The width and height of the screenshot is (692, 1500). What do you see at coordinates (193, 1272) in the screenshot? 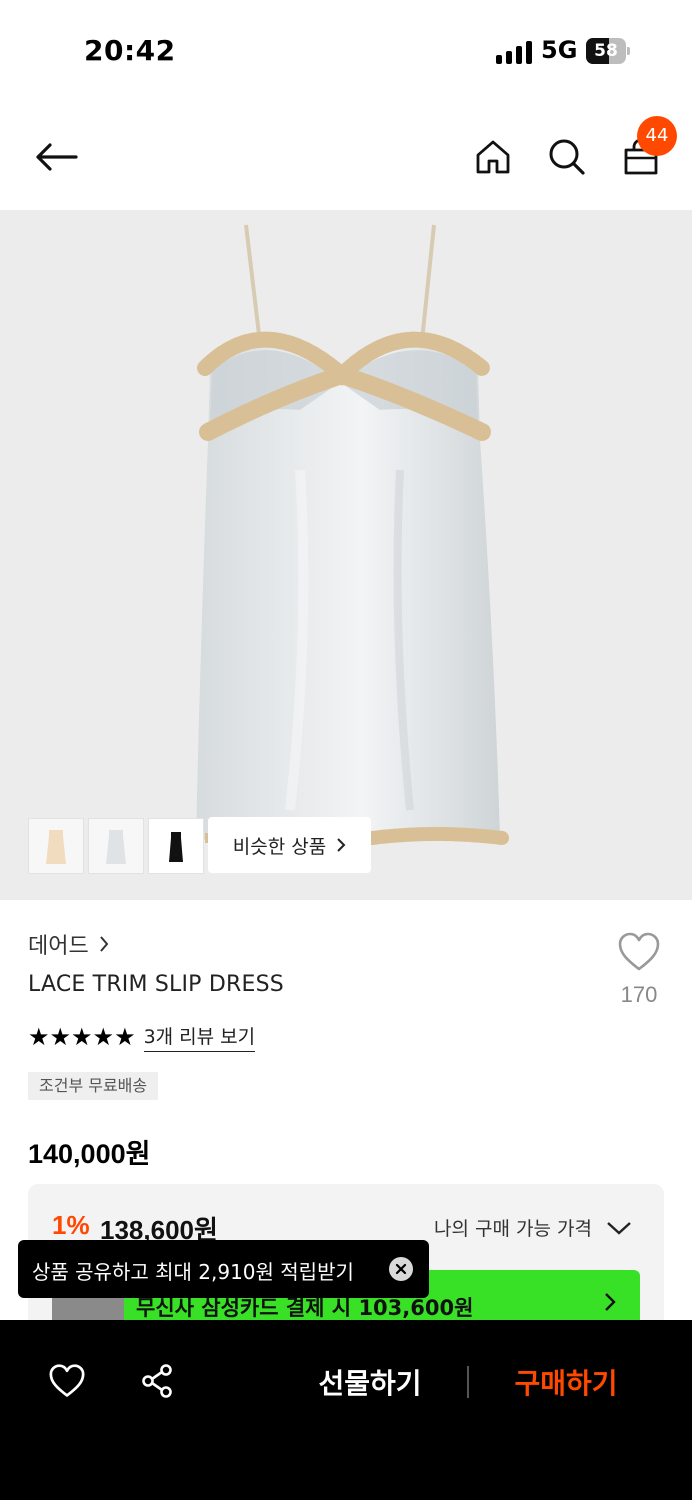
I see `toast-text: 상품 공유하고 최대 2,910원 적립받기` at bounding box center [193, 1272].